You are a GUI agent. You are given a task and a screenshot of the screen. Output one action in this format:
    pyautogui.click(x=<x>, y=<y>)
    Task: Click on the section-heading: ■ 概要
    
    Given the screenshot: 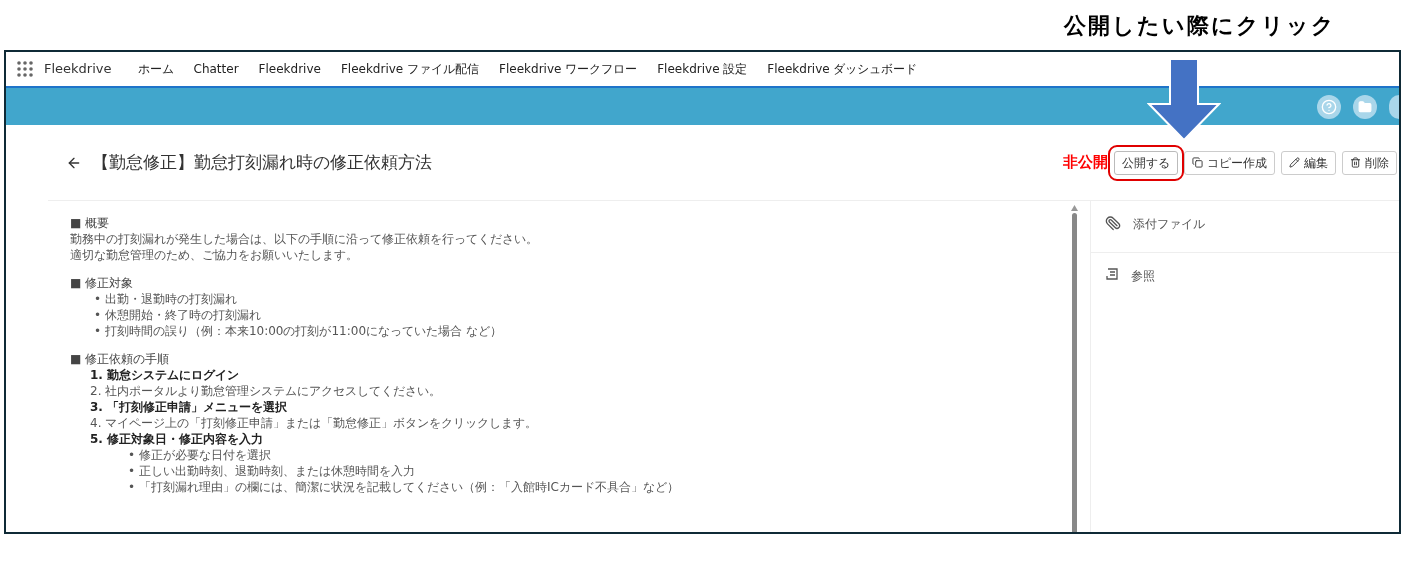 What is the action you would take?
    pyautogui.click(x=90, y=223)
    